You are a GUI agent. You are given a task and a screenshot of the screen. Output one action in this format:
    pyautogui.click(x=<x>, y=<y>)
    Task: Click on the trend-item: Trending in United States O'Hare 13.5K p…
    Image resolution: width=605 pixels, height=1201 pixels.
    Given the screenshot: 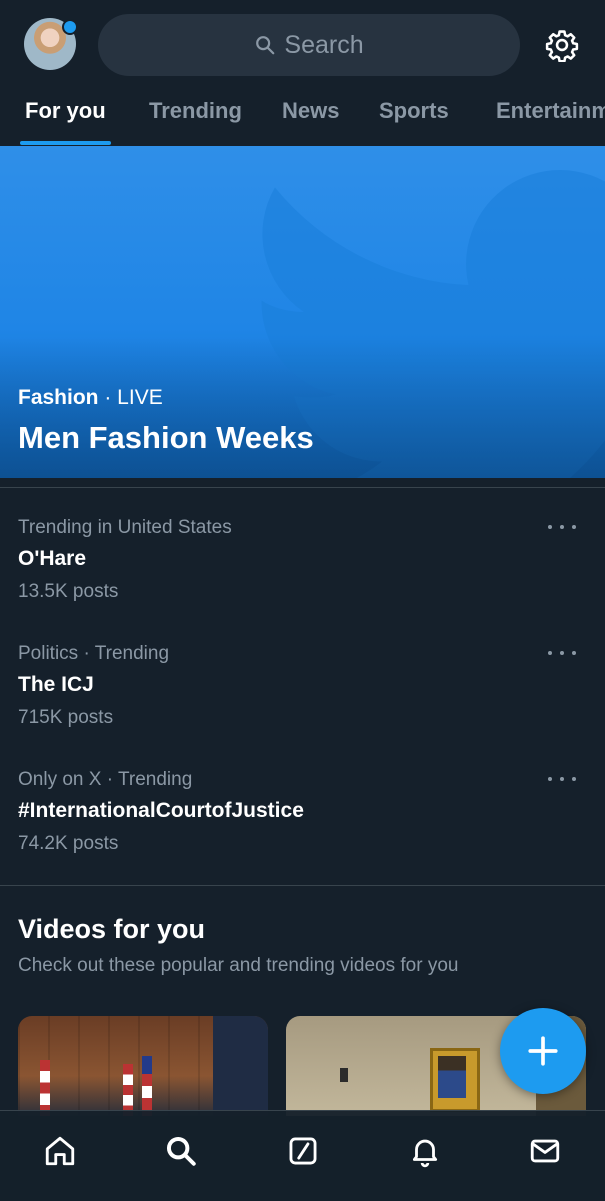 What is the action you would take?
    pyautogui.click(x=302, y=580)
    